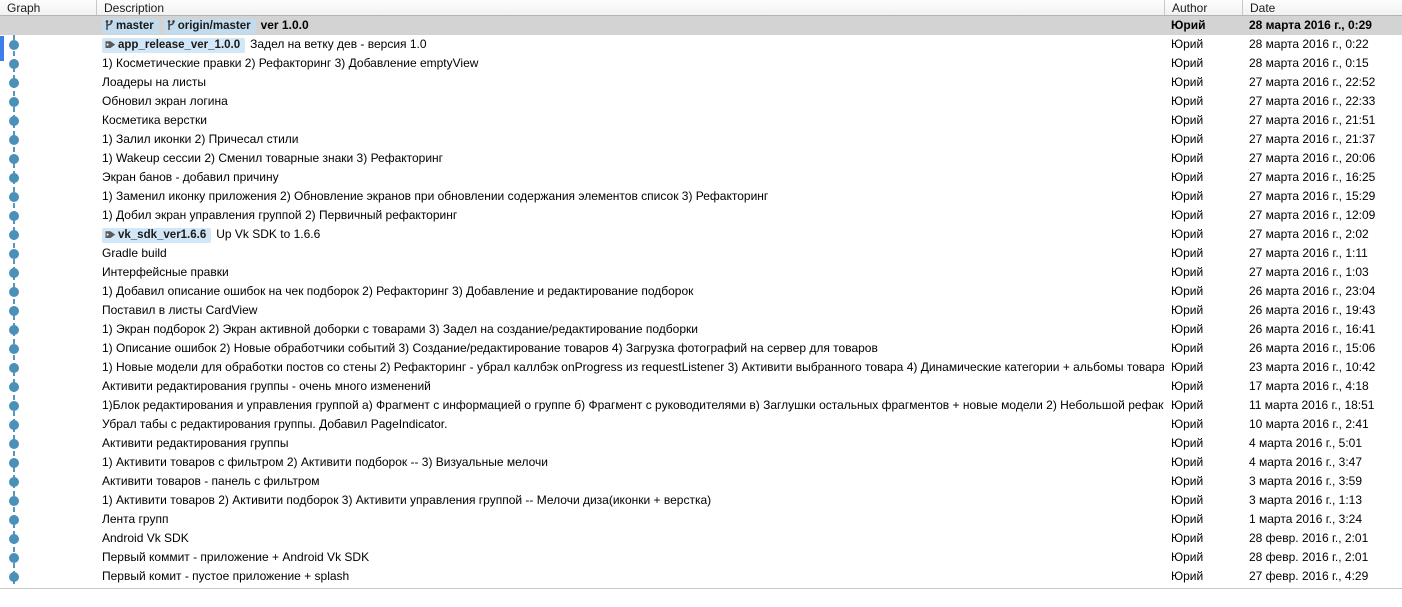 Image resolution: width=1402 pixels, height=607 pixels. Describe the element at coordinates (174, 45) in the screenshot. I see `tag-label: app_release_ver_1.0.0` at that location.